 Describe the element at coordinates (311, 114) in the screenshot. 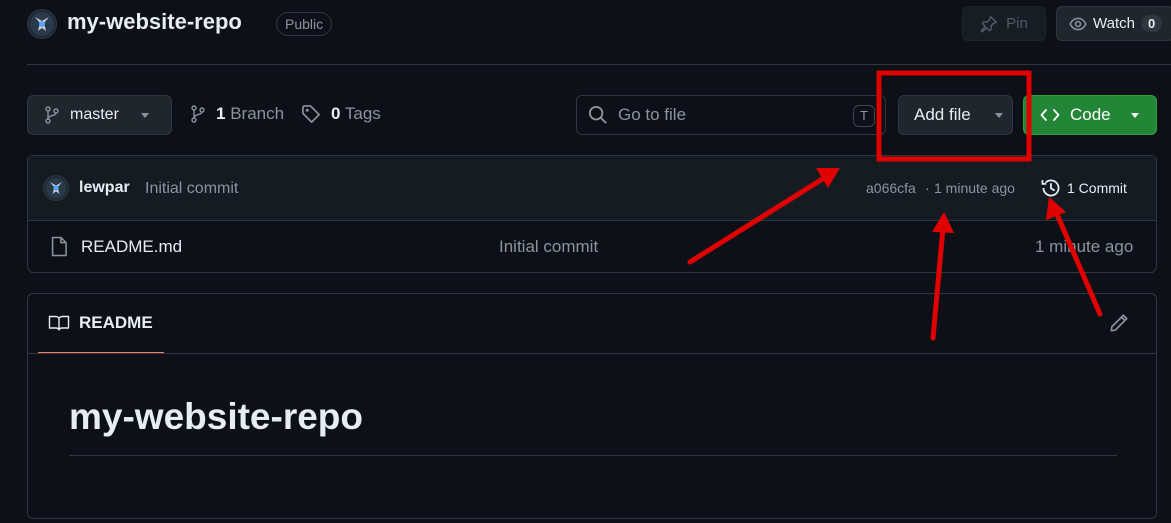

I see `tag-icon` at that location.